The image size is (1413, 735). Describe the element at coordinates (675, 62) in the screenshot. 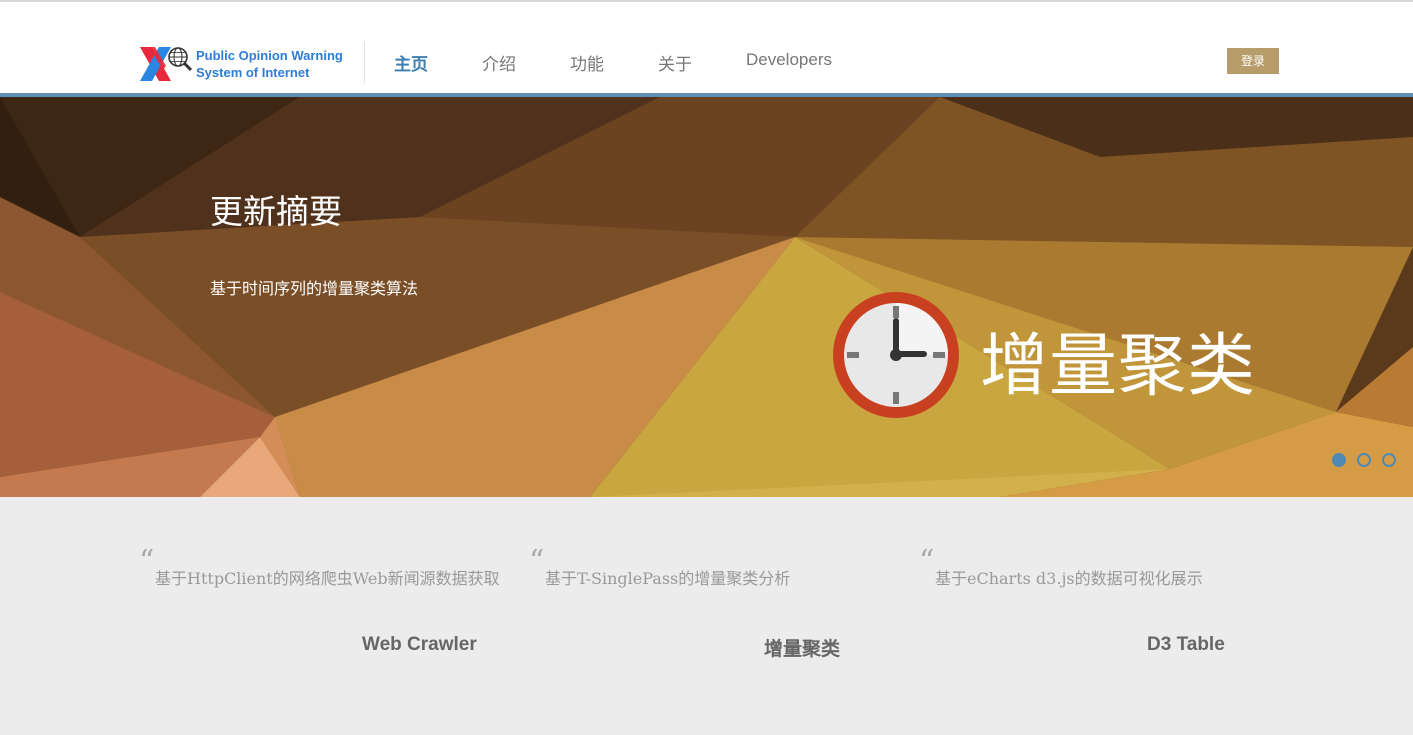

I see `nav-item-about: 关于` at that location.